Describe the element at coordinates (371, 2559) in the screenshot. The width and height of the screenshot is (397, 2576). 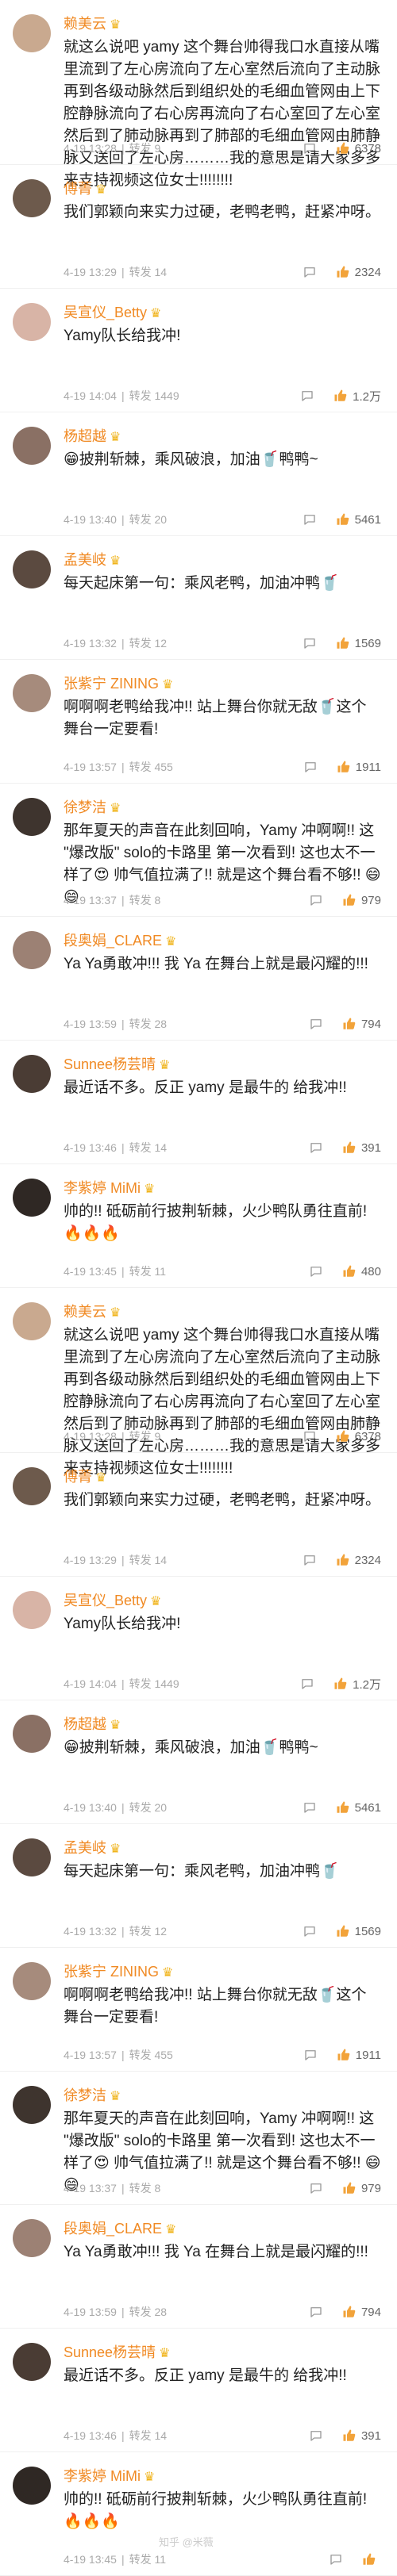
I see `like-button` at that location.